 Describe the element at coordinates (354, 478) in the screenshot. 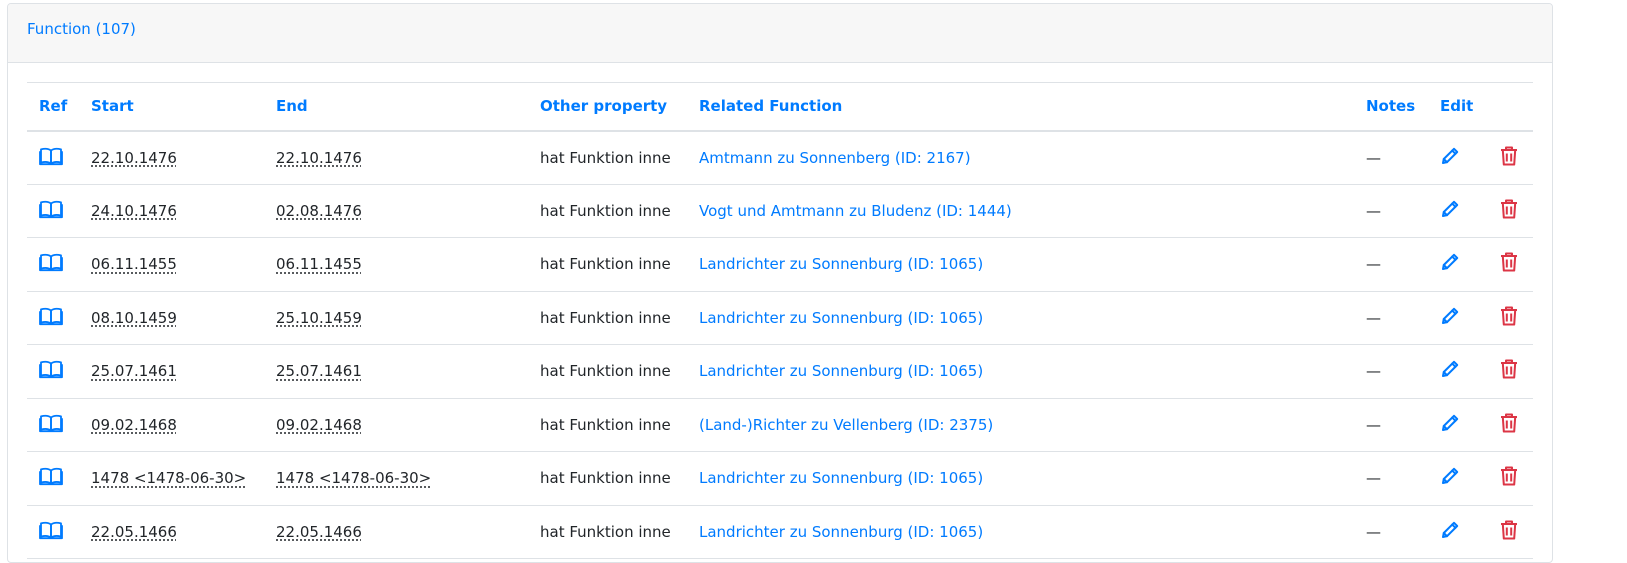

I see `end-date: 1478 <1478-06-30>` at that location.